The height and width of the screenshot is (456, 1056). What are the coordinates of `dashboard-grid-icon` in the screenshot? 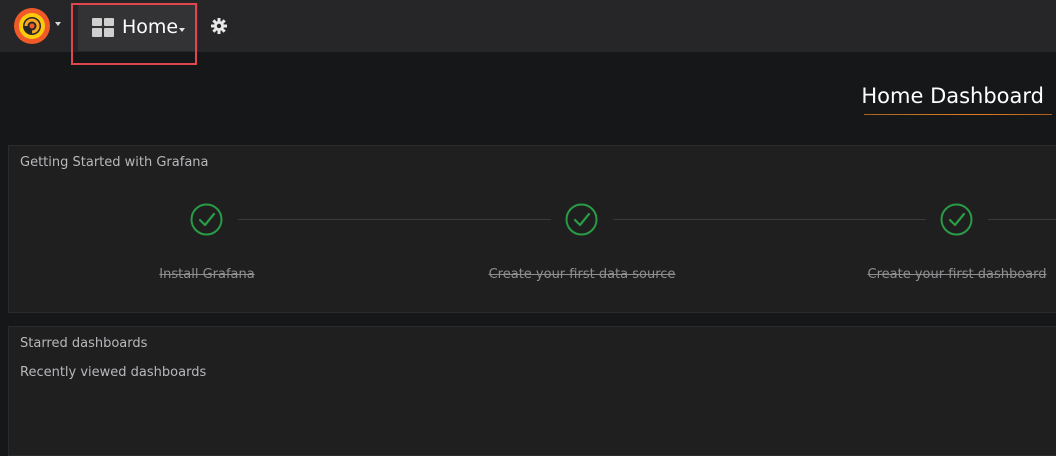 It's located at (103, 27).